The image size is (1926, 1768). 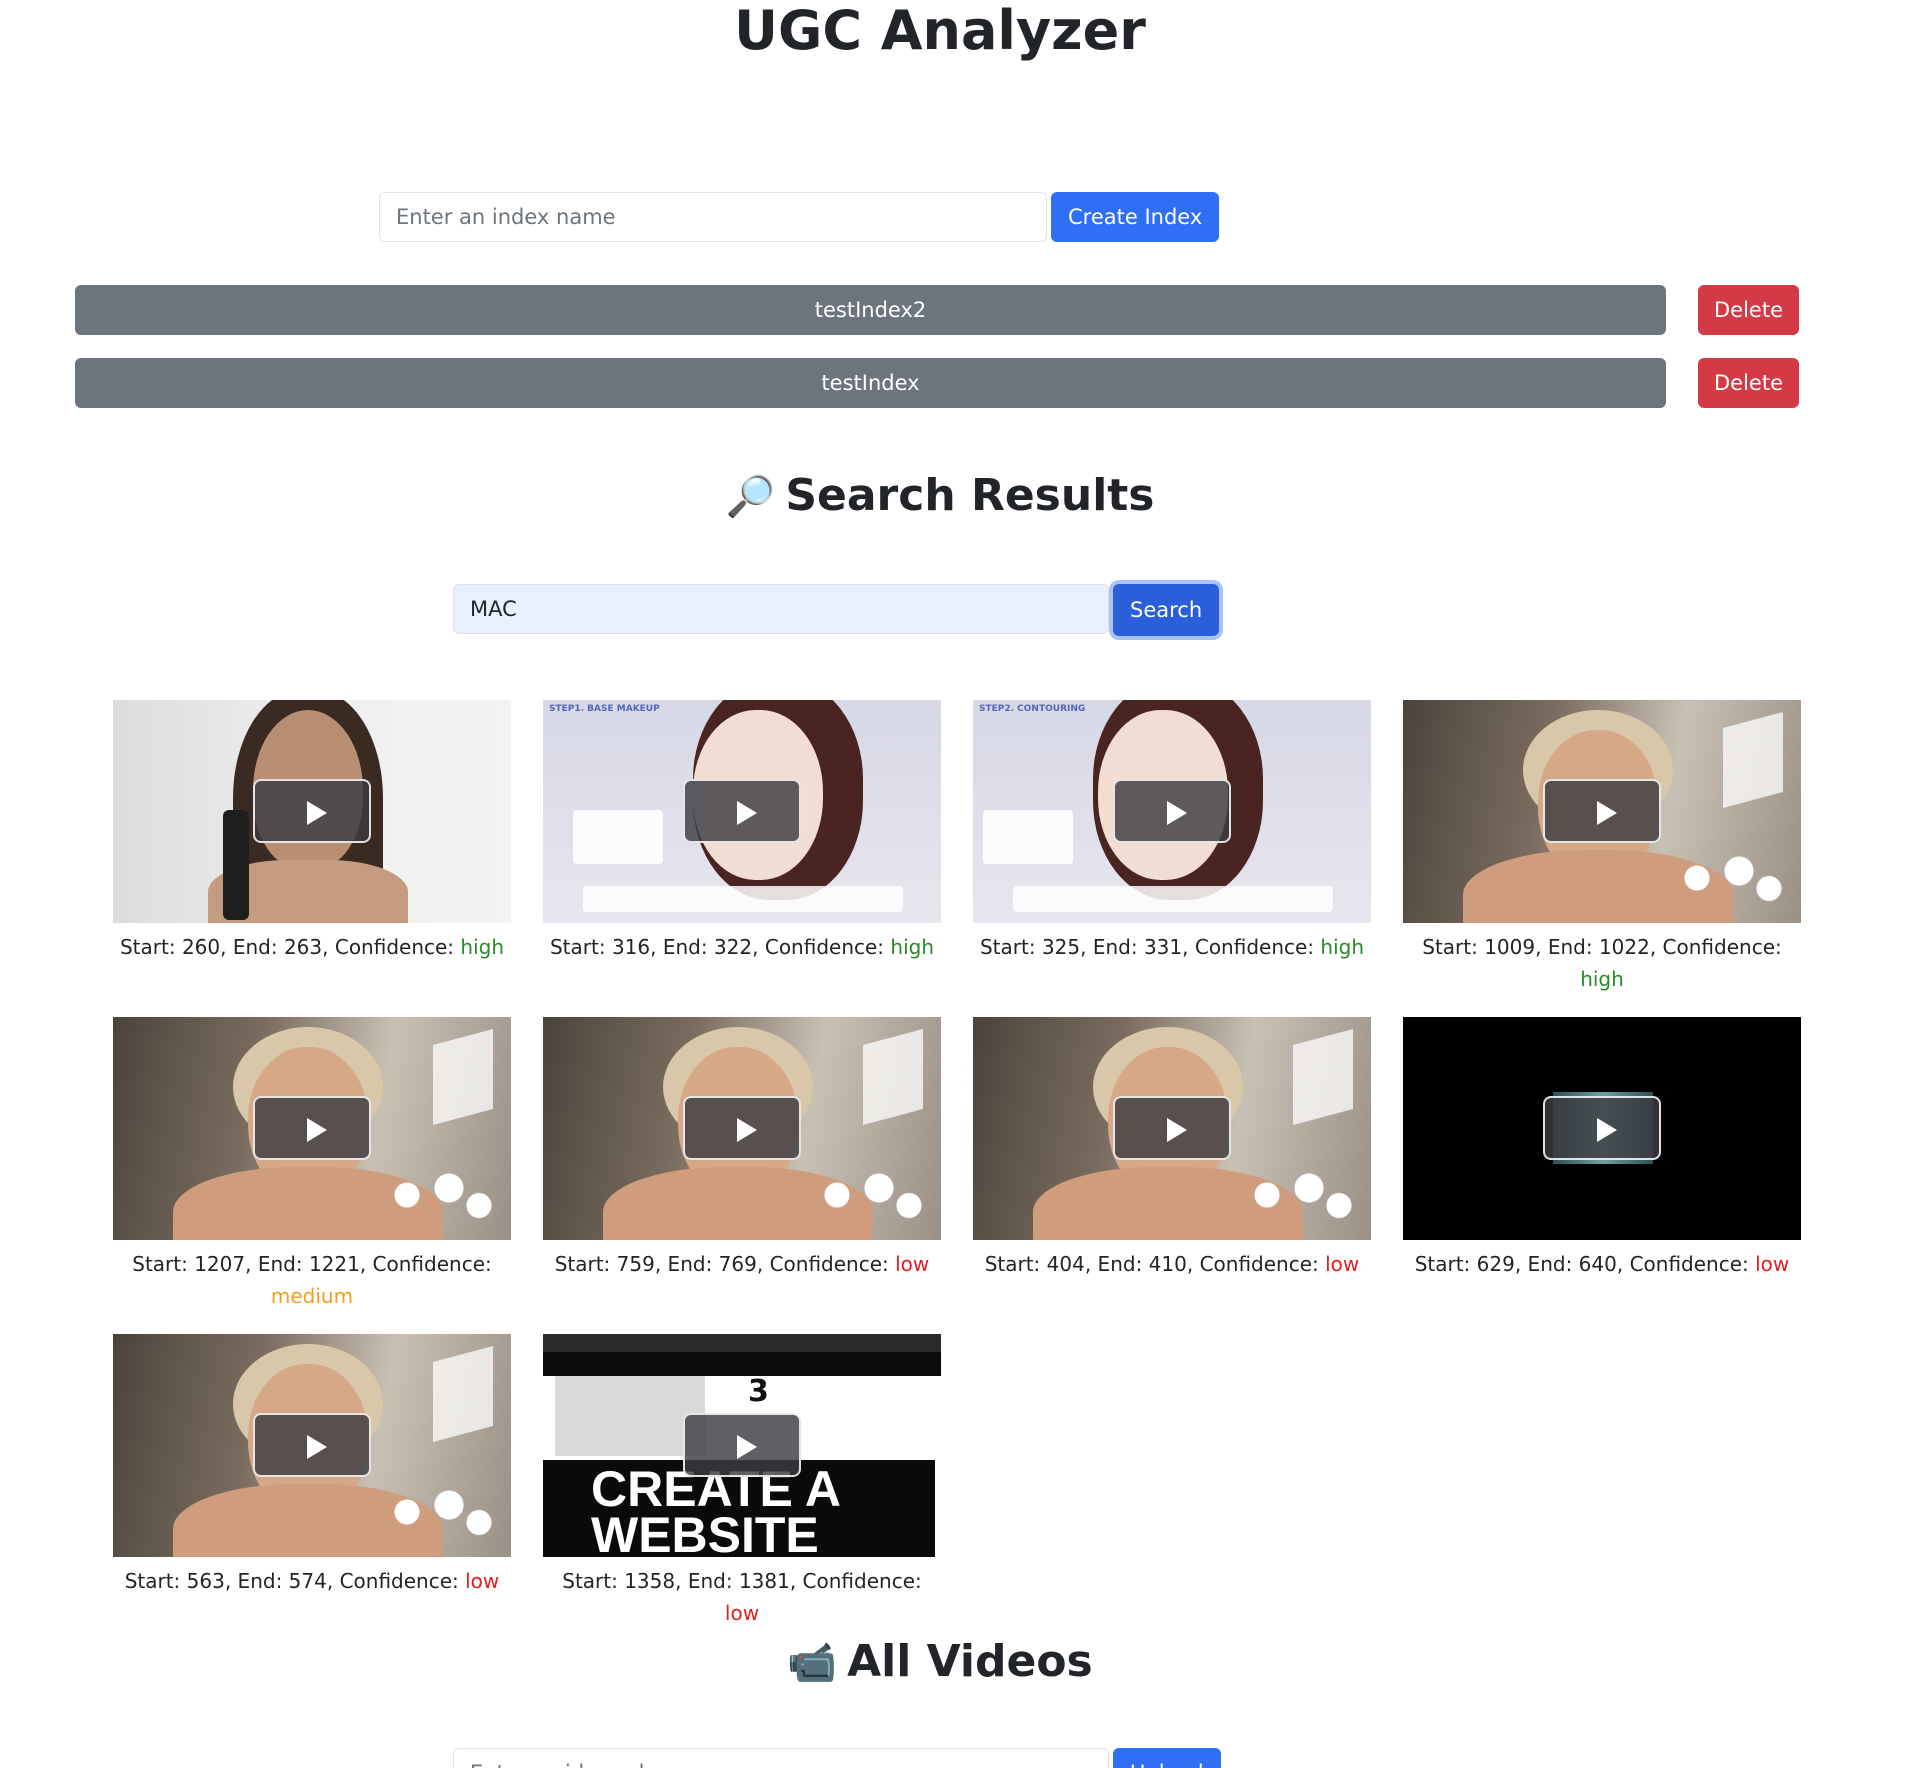 What do you see at coordinates (604, 709) in the screenshot?
I see `thumbnail-label: STEP1. BASE MAKEUP` at bounding box center [604, 709].